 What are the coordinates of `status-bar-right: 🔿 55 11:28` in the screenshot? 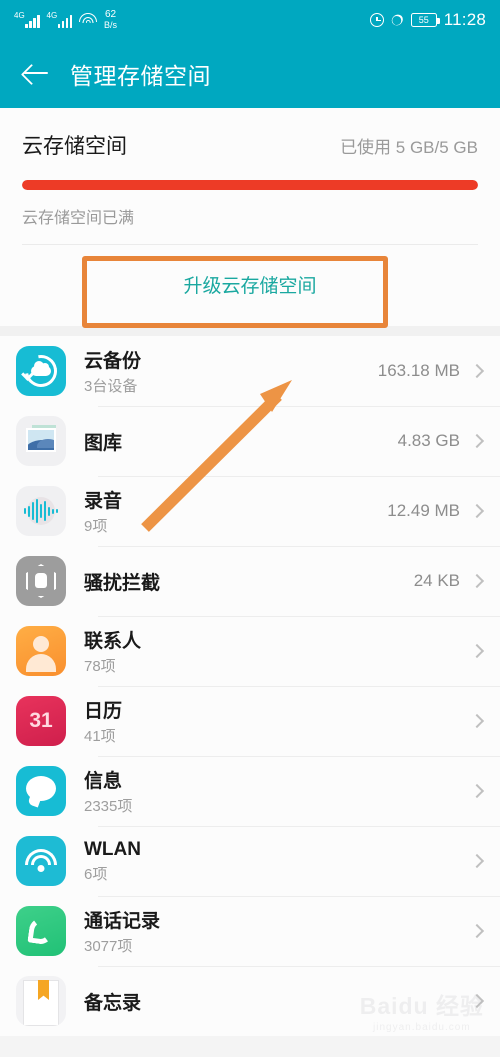 It's located at (428, 20).